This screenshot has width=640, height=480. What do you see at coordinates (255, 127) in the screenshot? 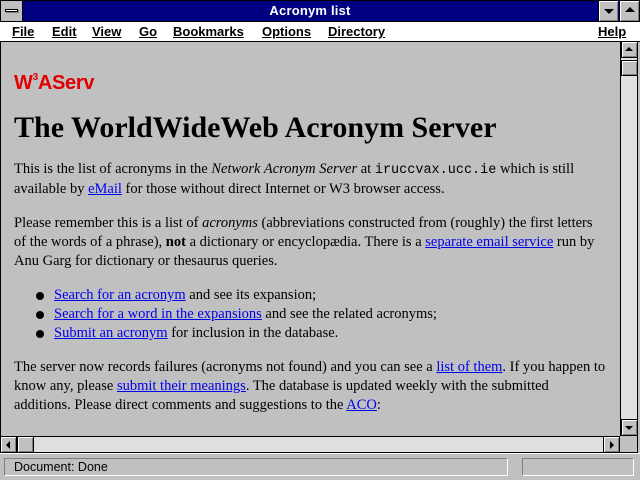
I see `page-heading: The WorldWideWeb Acronym Server` at bounding box center [255, 127].